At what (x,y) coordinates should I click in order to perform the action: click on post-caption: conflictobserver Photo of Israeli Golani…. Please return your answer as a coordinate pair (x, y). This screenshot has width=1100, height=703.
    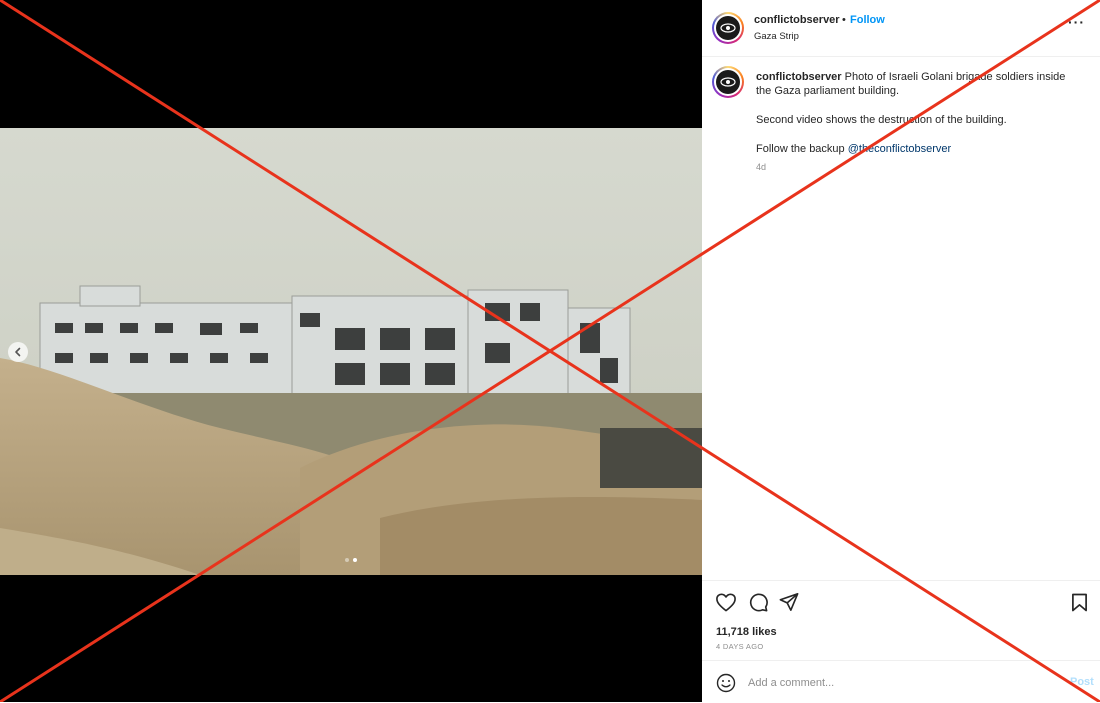
    Looking at the image, I should click on (916, 120).